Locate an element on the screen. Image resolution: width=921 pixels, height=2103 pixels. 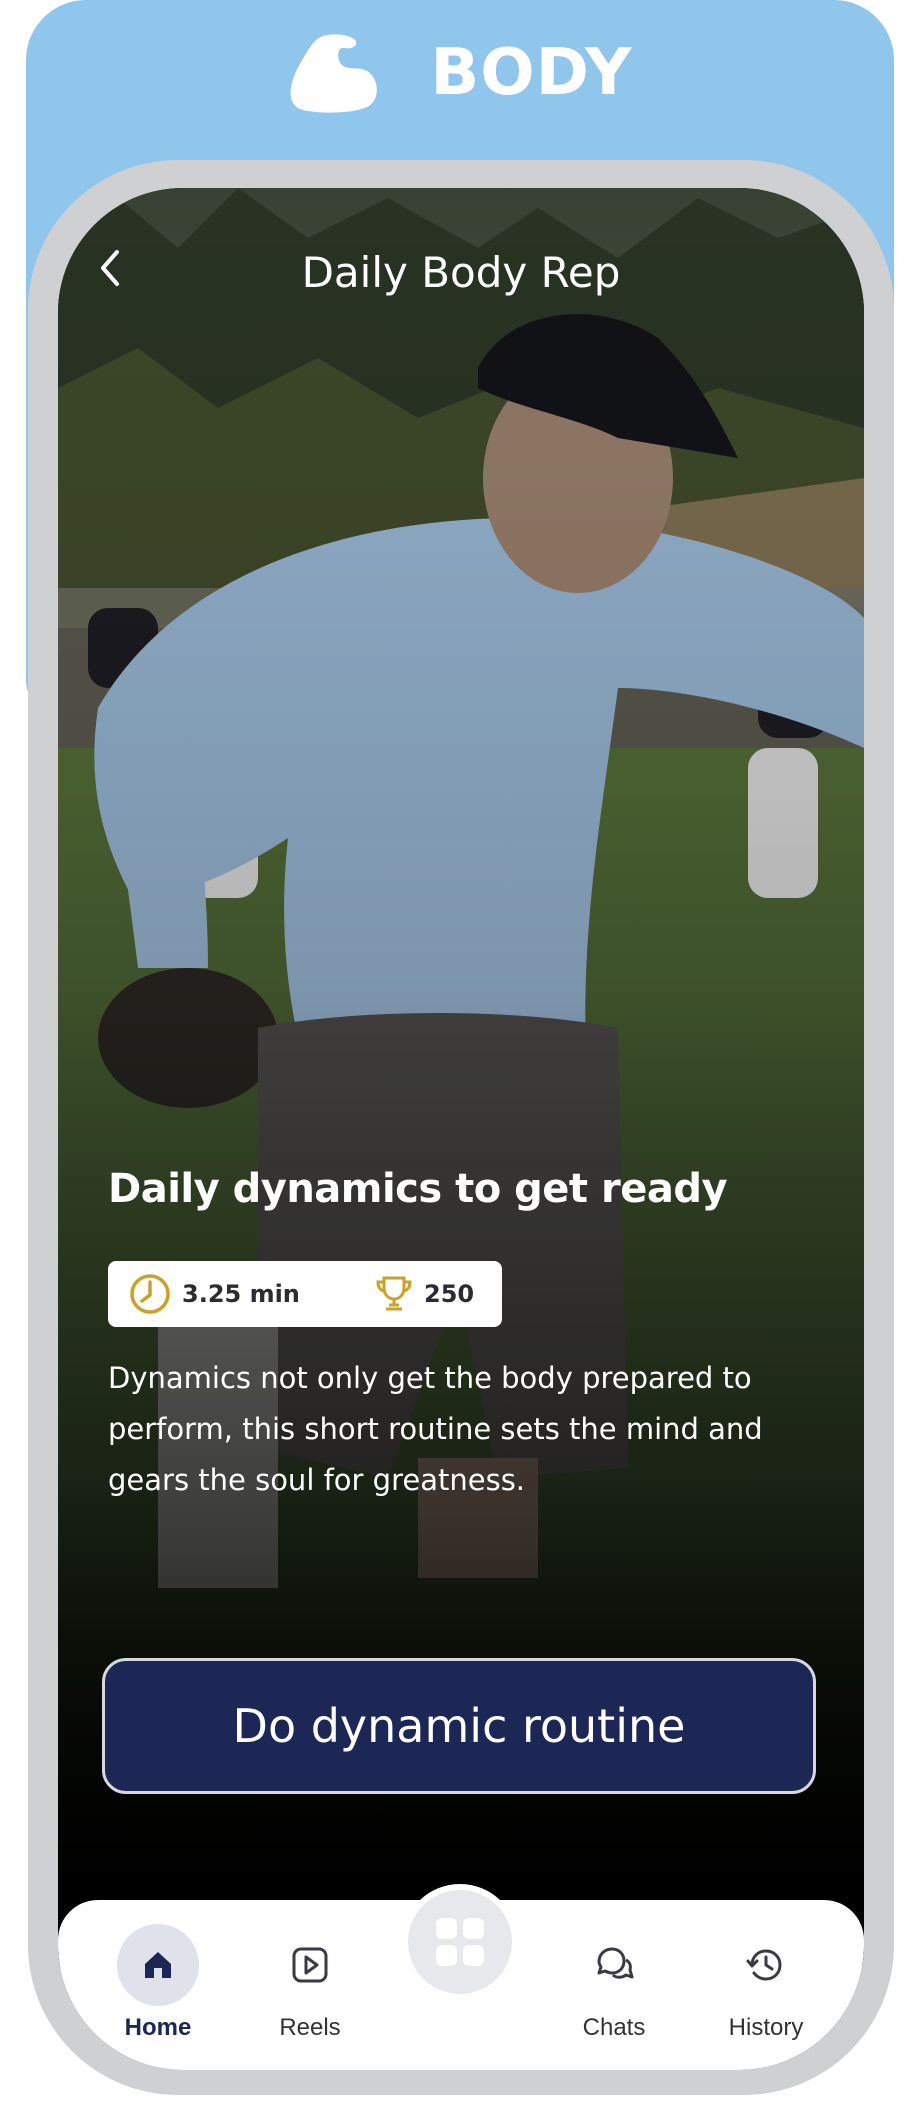
duration-stat: 3.25 min is located at coordinates (214, 1294).